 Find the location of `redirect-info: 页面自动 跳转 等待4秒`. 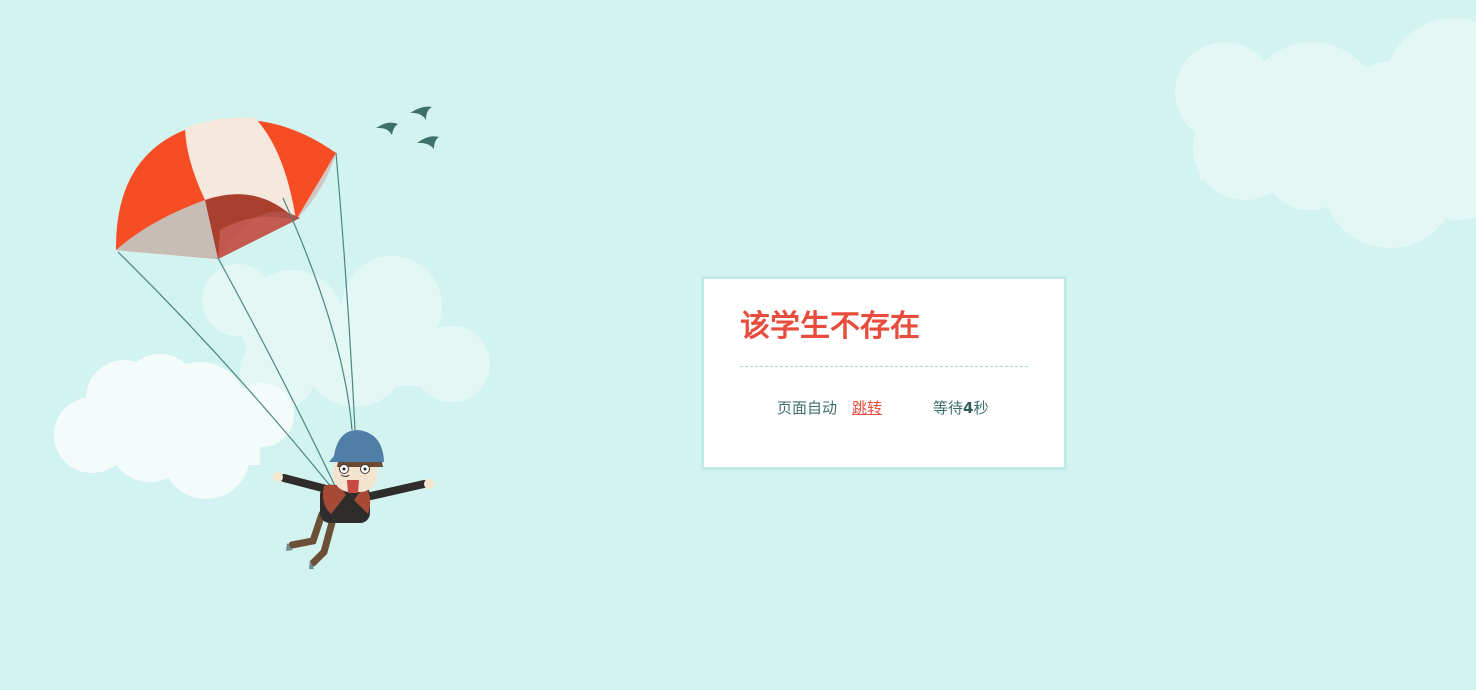

redirect-info: 页面自动 跳转 等待4秒 is located at coordinates (884, 408).